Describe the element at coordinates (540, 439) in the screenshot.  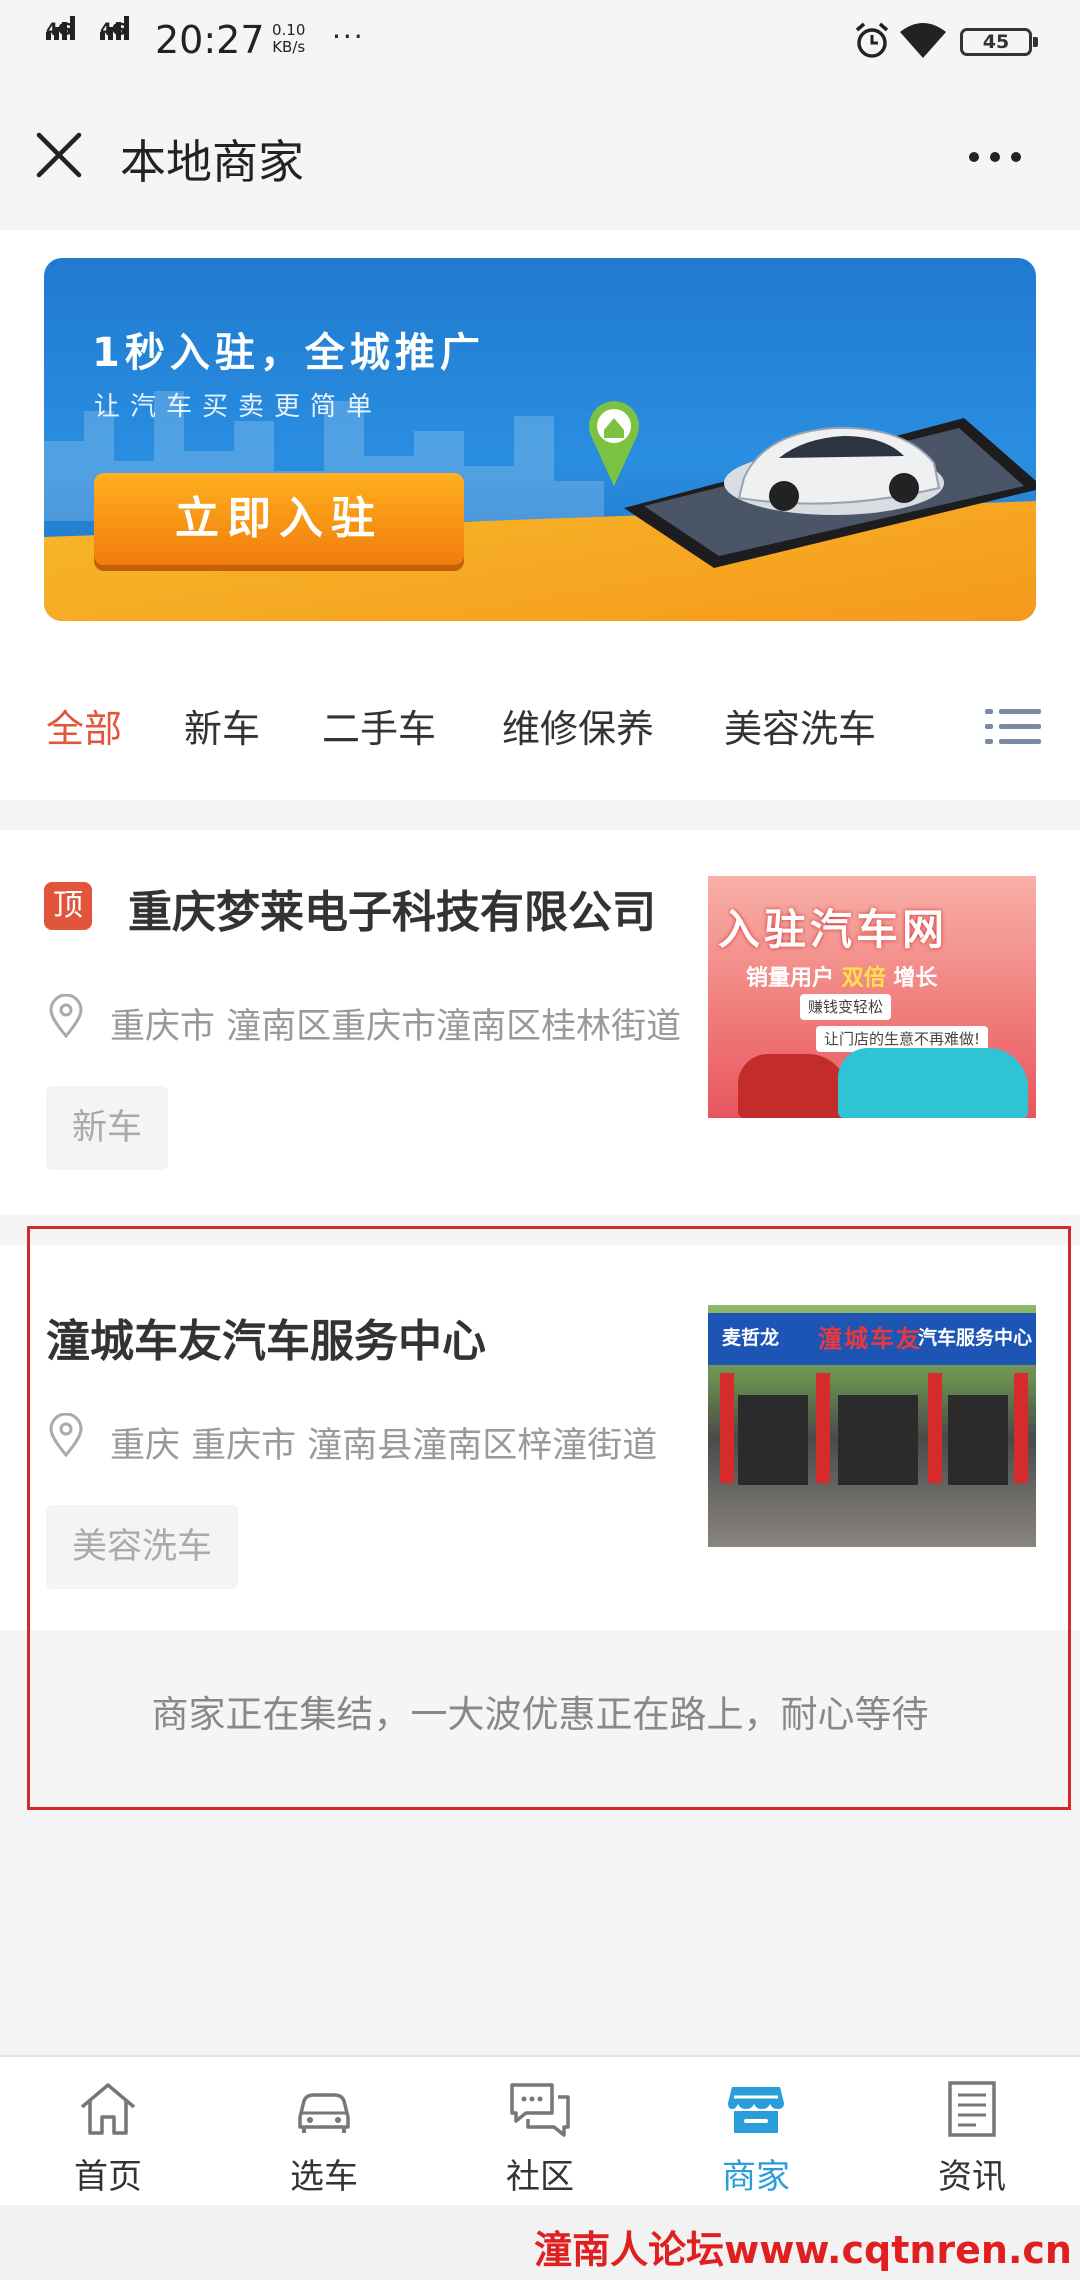
I see `promo-banner: 1秒入驻，全城推广 让汽车买卖更简单 立即入驻` at that location.